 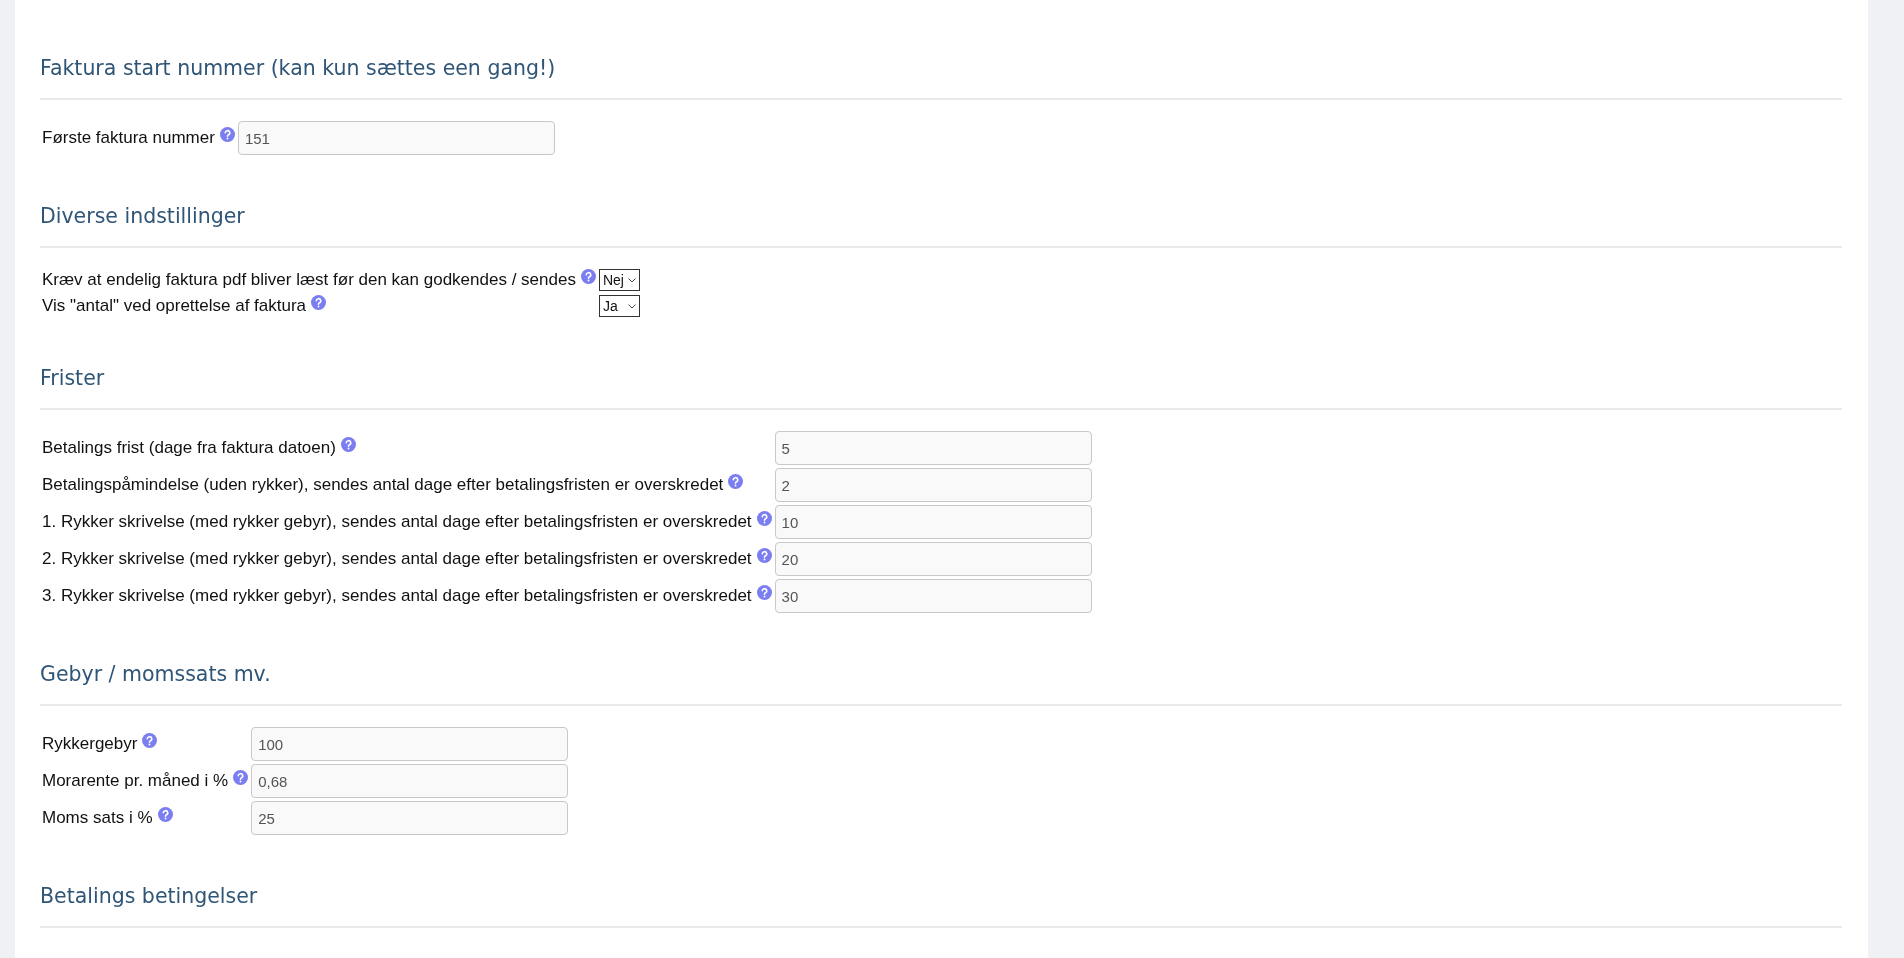 I want to click on field-label: Betalingspåmindelse (uden rykker), sendes antal dage efter betalingsfristen er overskredet, so click(x=383, y=485).